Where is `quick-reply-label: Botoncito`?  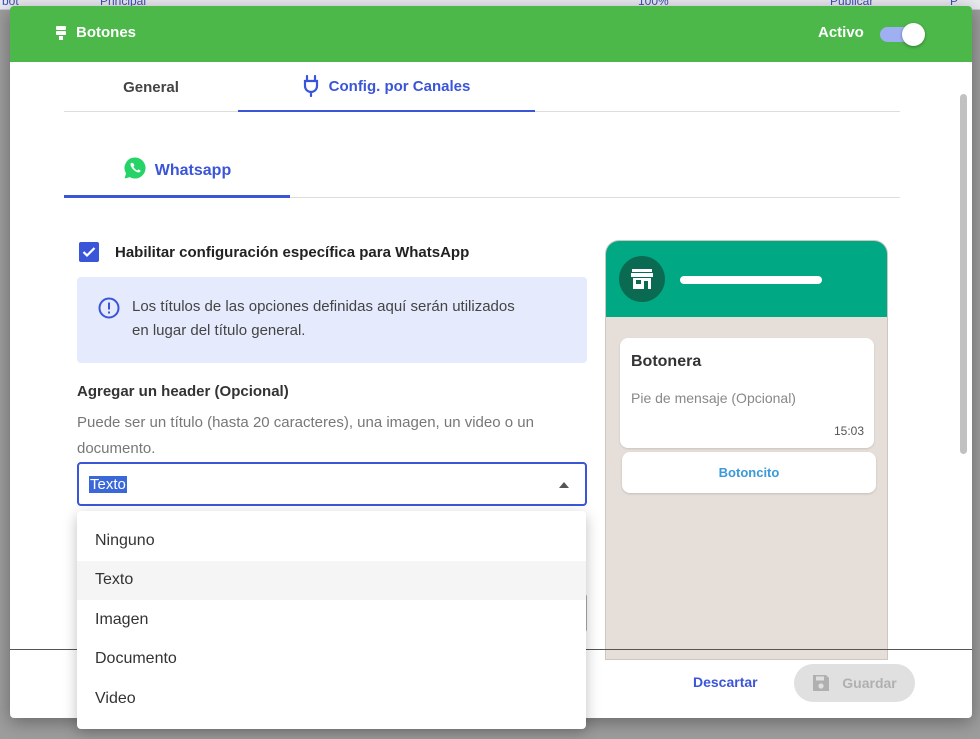 quick-reply-label: Botoncito is located at coordinates (749, 472).